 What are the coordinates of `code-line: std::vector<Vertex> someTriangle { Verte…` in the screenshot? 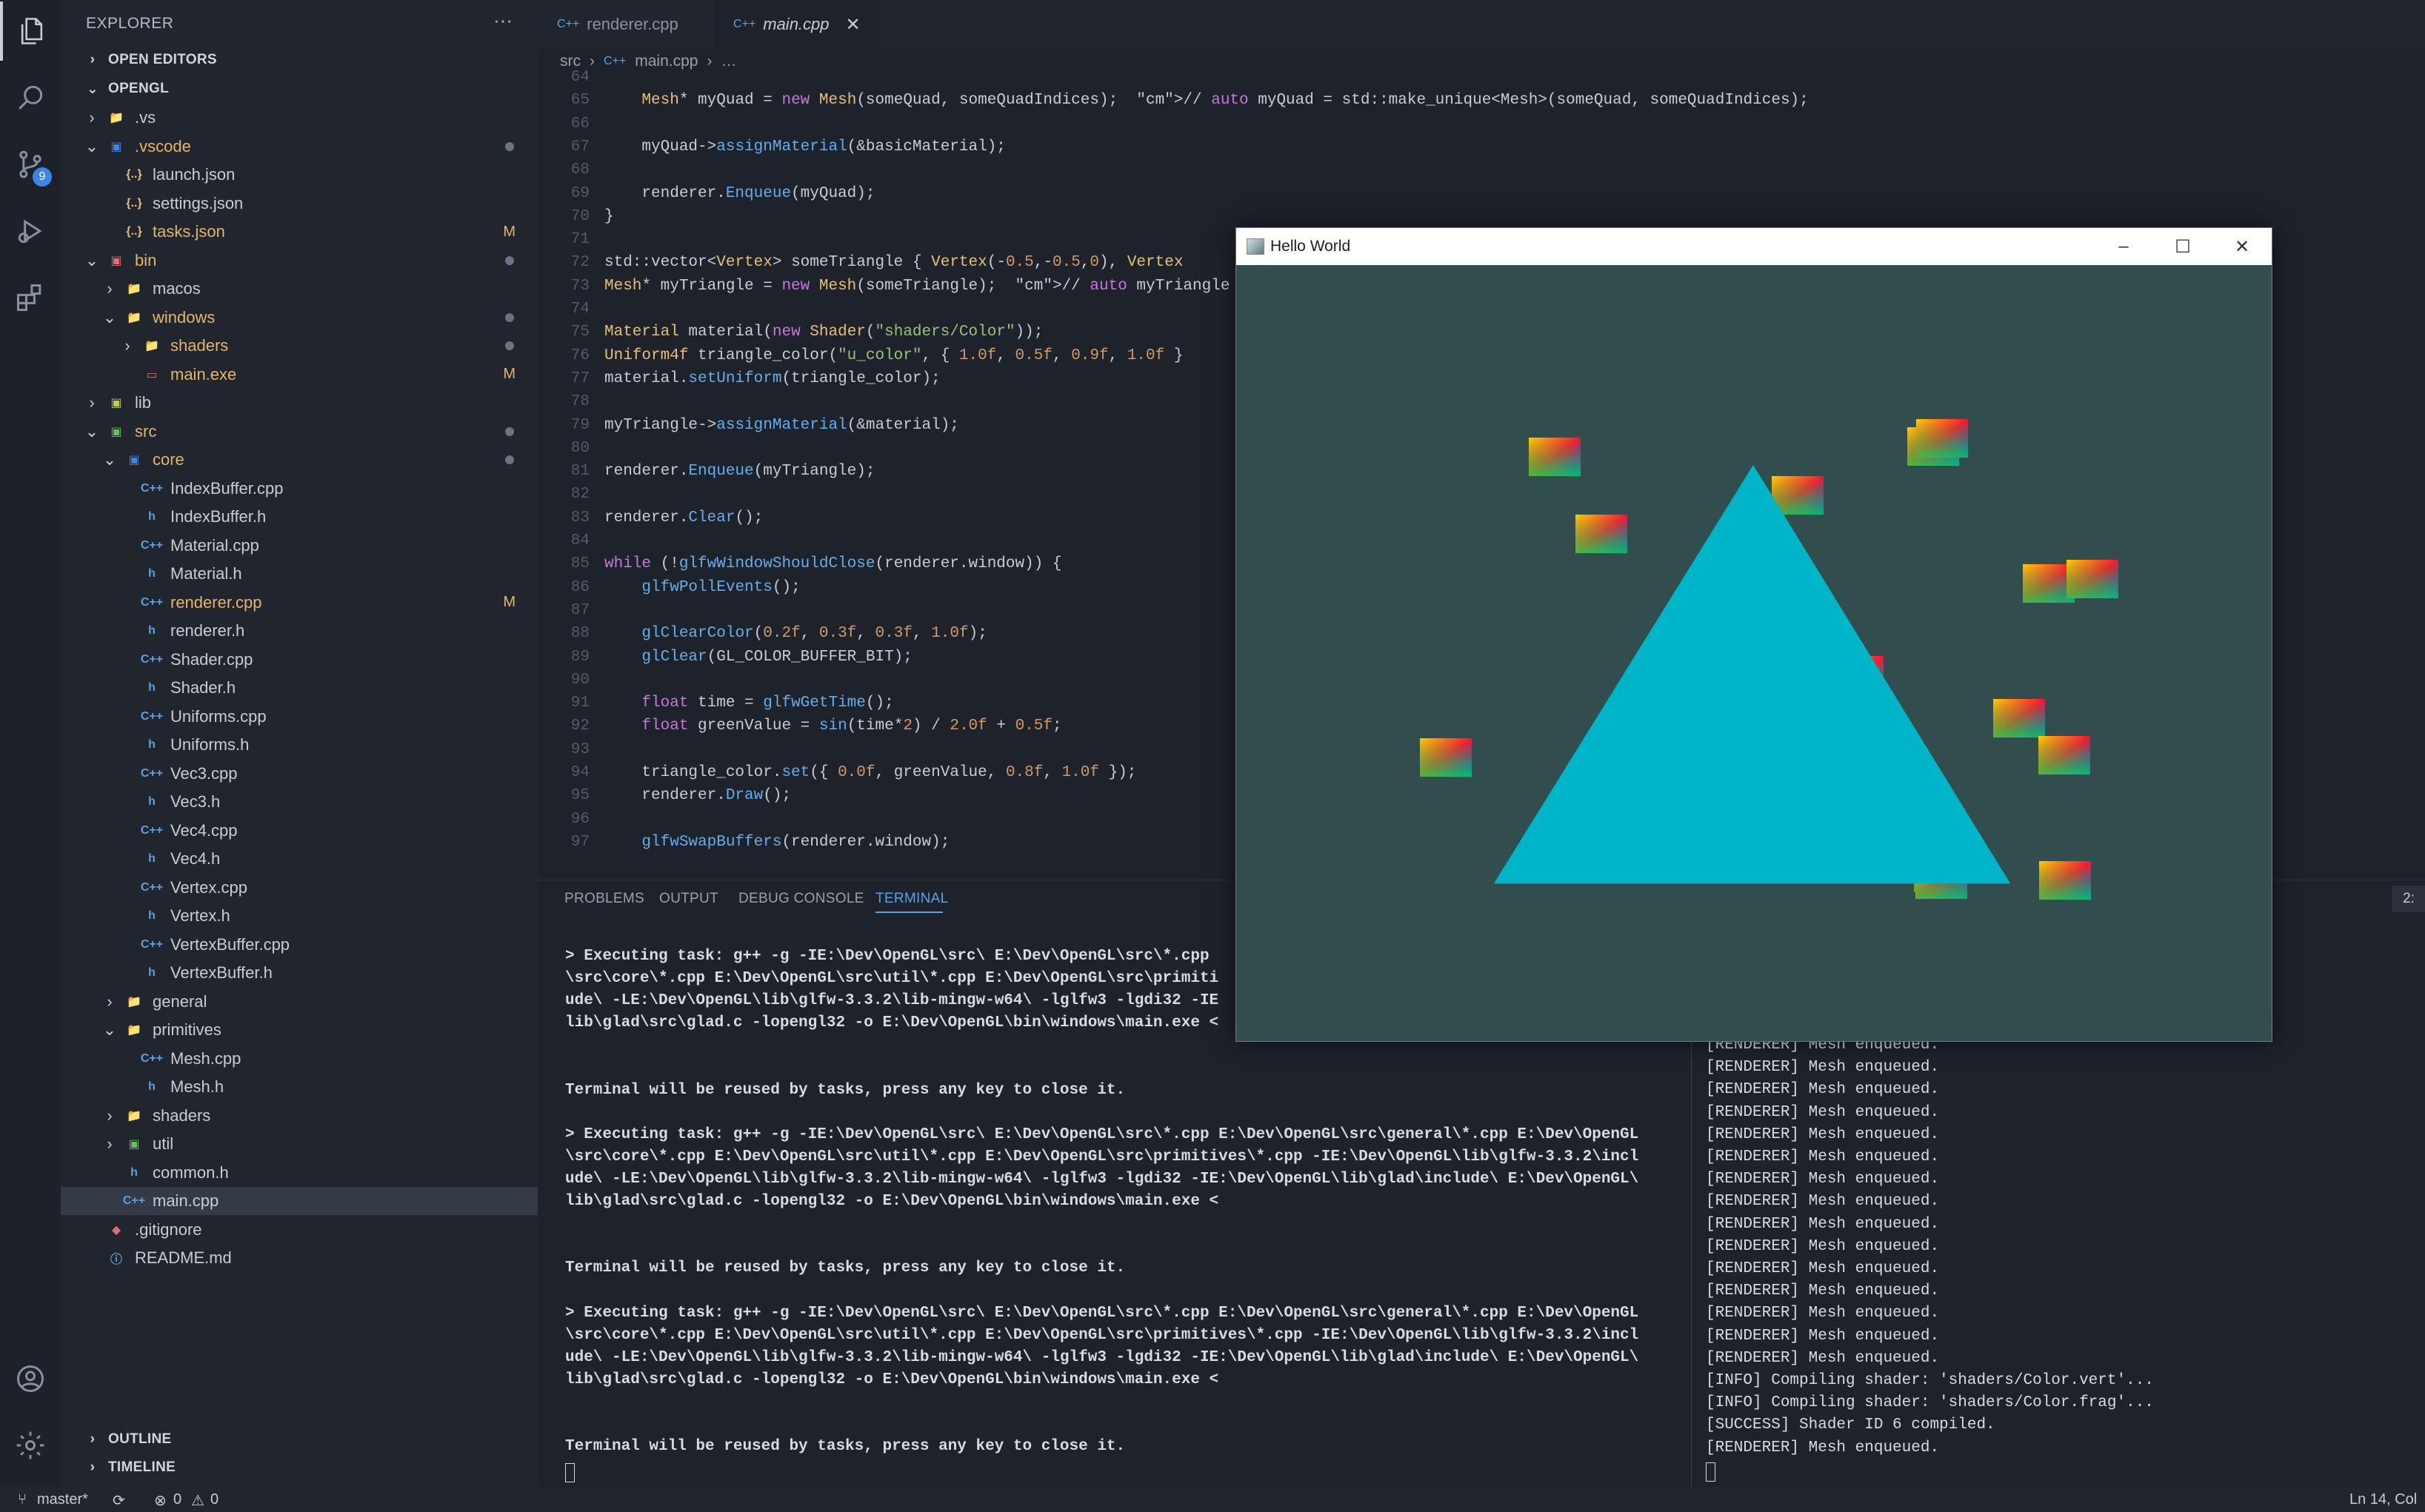 It's located at (893, 262).